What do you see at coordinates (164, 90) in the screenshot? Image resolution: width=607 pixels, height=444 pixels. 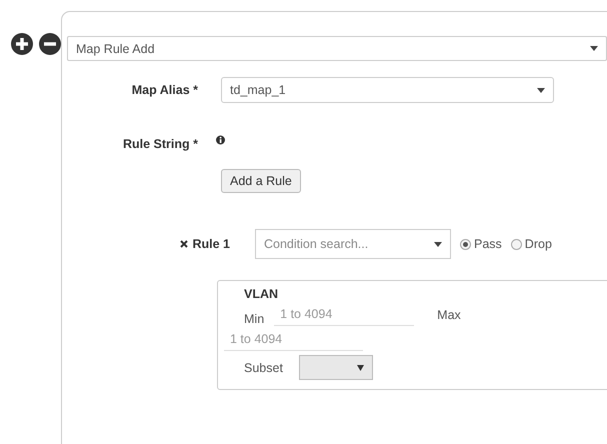 I see `field-label: Map Alias *` at bounding box center [164, 90].